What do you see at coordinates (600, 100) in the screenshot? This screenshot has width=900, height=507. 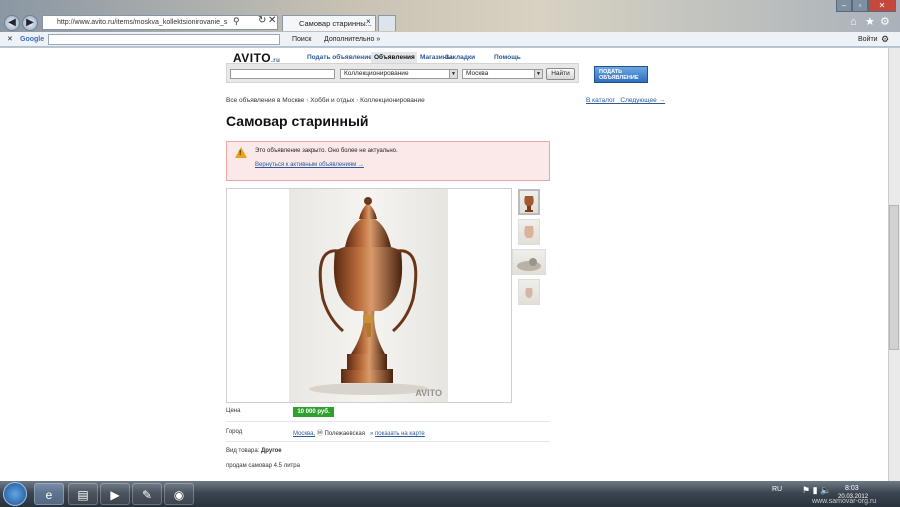 I see `catalog-link: В каталог` at bounding box center [600, 100].